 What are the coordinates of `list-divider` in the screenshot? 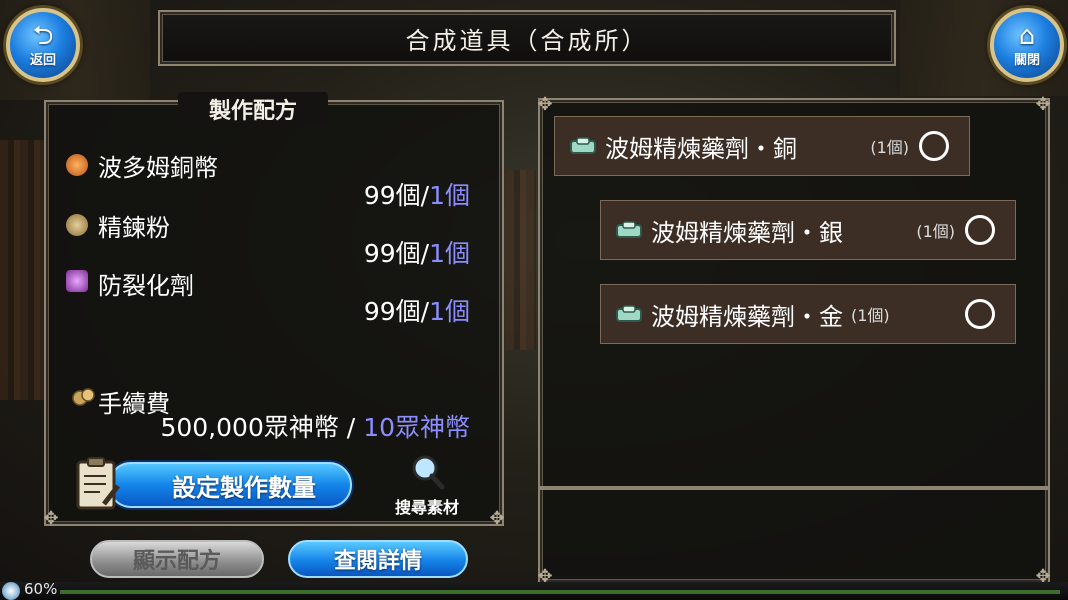 It's located at (794, 488).